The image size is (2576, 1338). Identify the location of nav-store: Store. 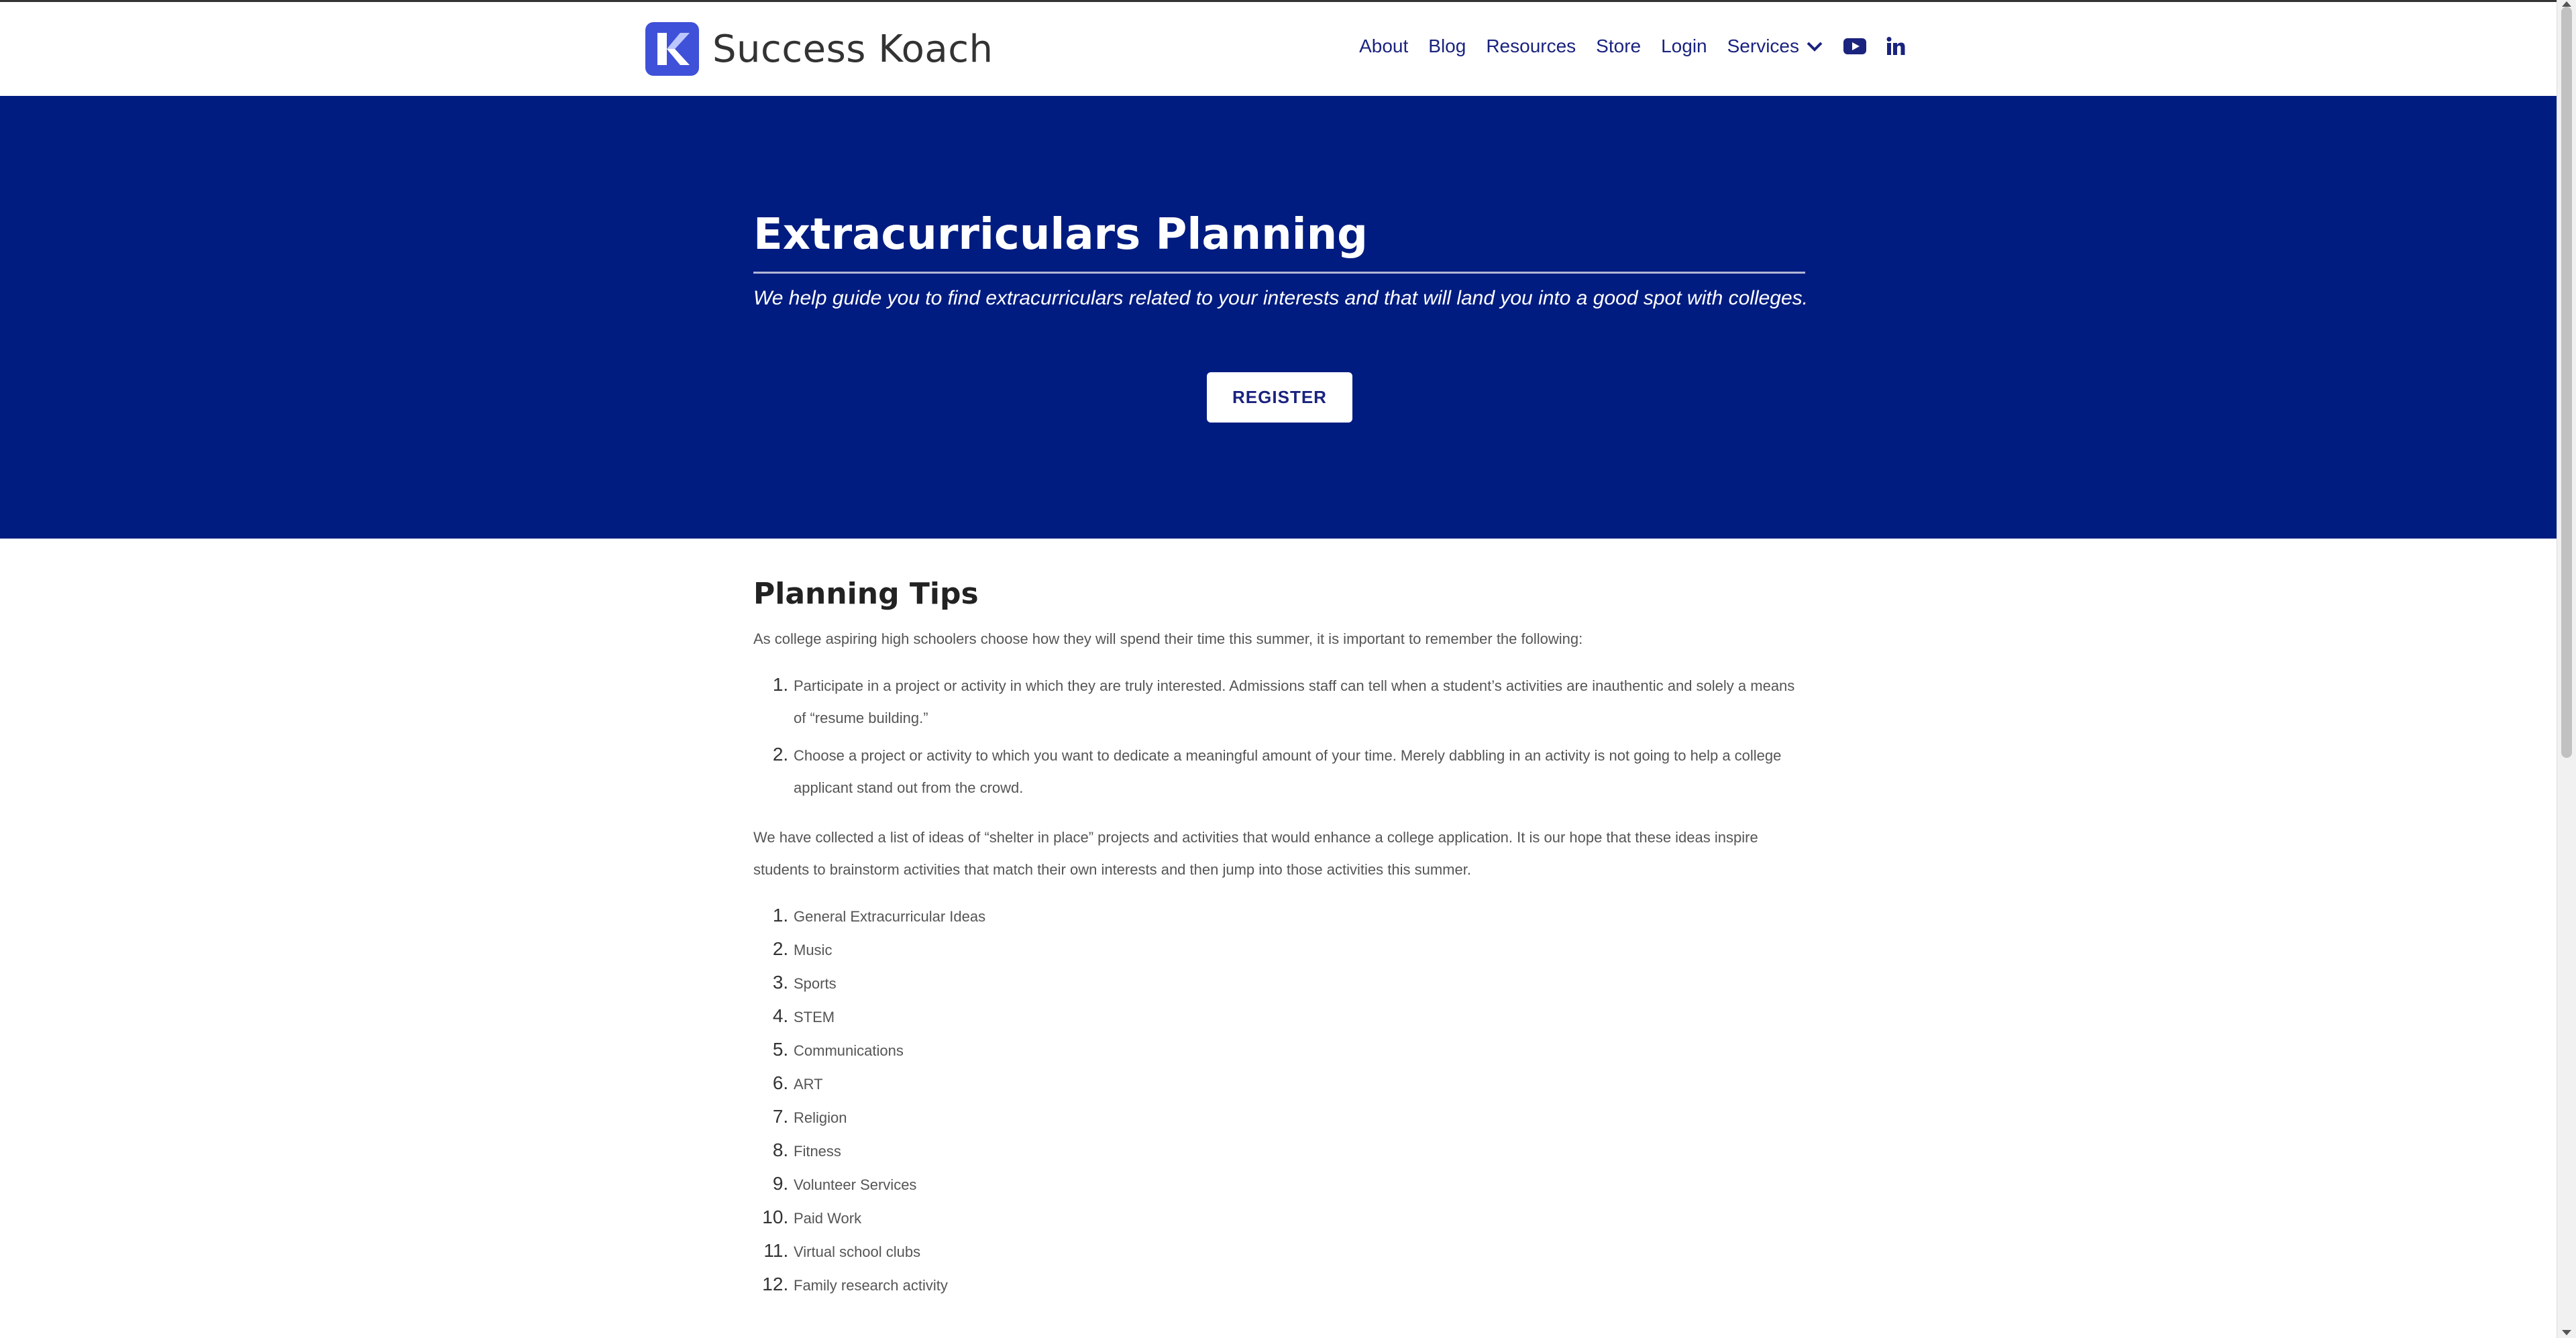
(1618, 46).